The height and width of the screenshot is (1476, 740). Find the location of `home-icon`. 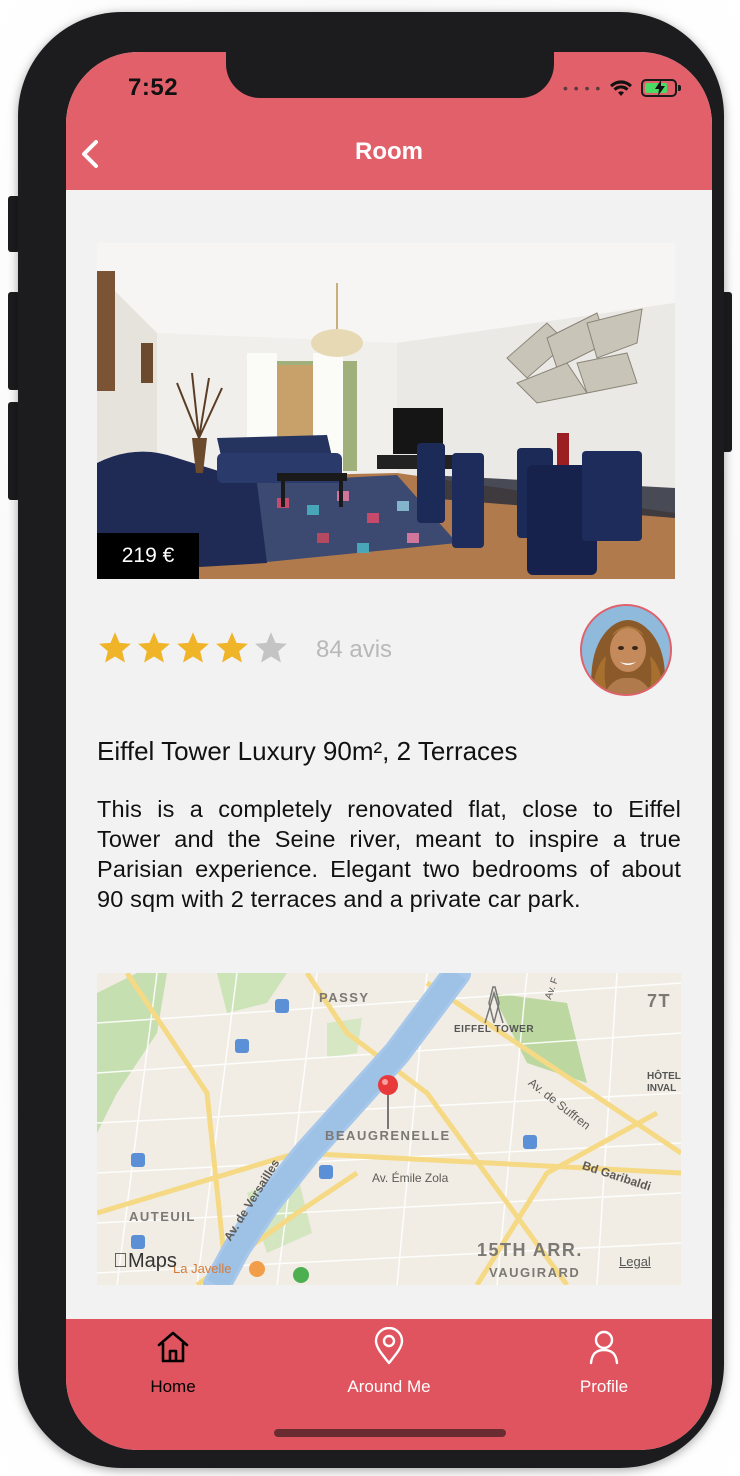

home-icon is located at coordinates (173, 1347).